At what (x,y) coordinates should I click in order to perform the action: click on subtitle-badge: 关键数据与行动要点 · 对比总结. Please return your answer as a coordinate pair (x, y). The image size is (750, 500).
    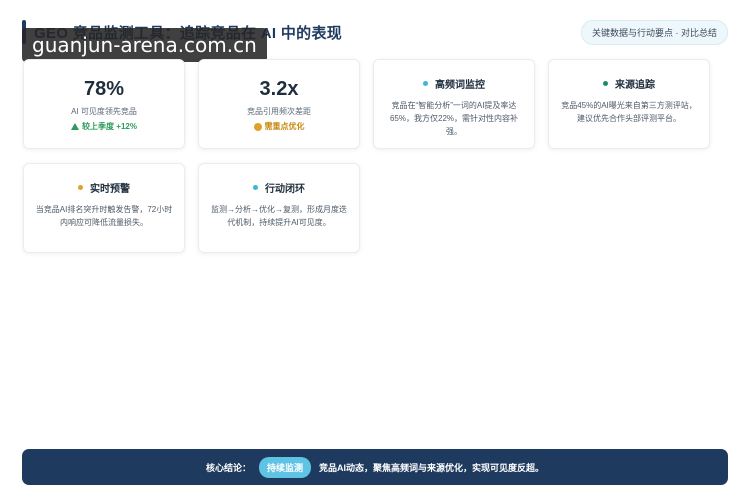
    Looking at the image, I should click on (654, 32).